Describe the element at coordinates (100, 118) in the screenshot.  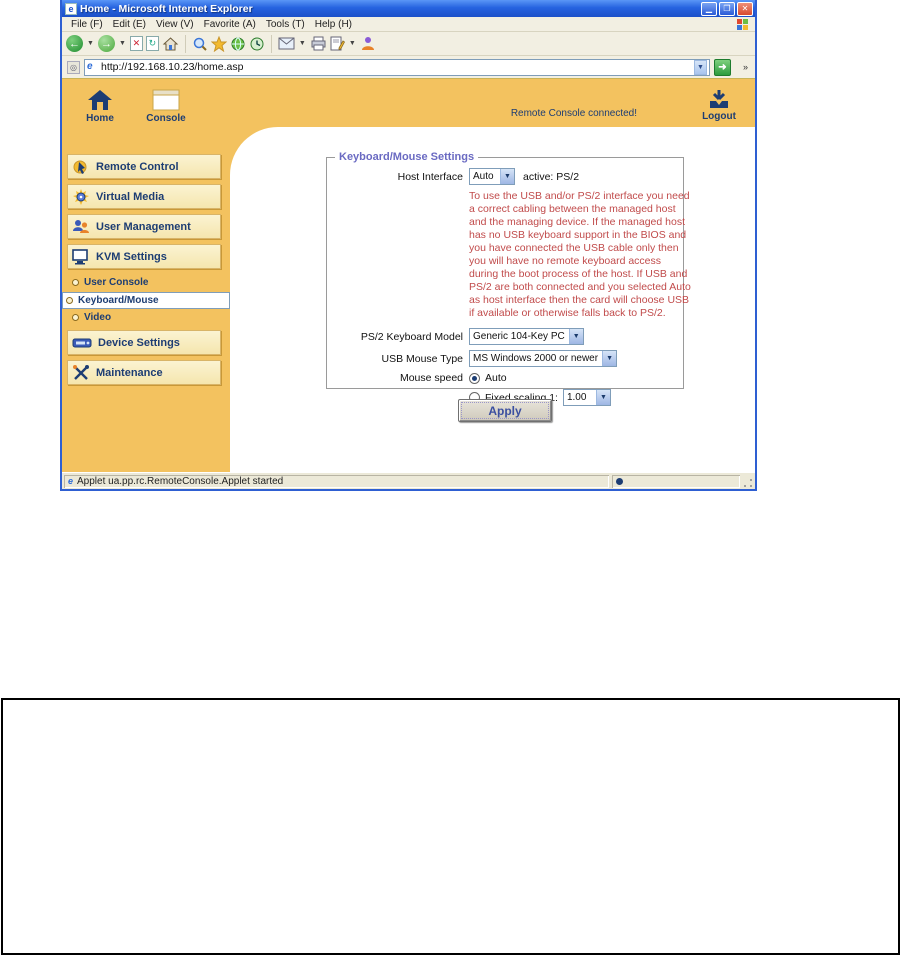
I see `home-nav-label: Home` at that location.